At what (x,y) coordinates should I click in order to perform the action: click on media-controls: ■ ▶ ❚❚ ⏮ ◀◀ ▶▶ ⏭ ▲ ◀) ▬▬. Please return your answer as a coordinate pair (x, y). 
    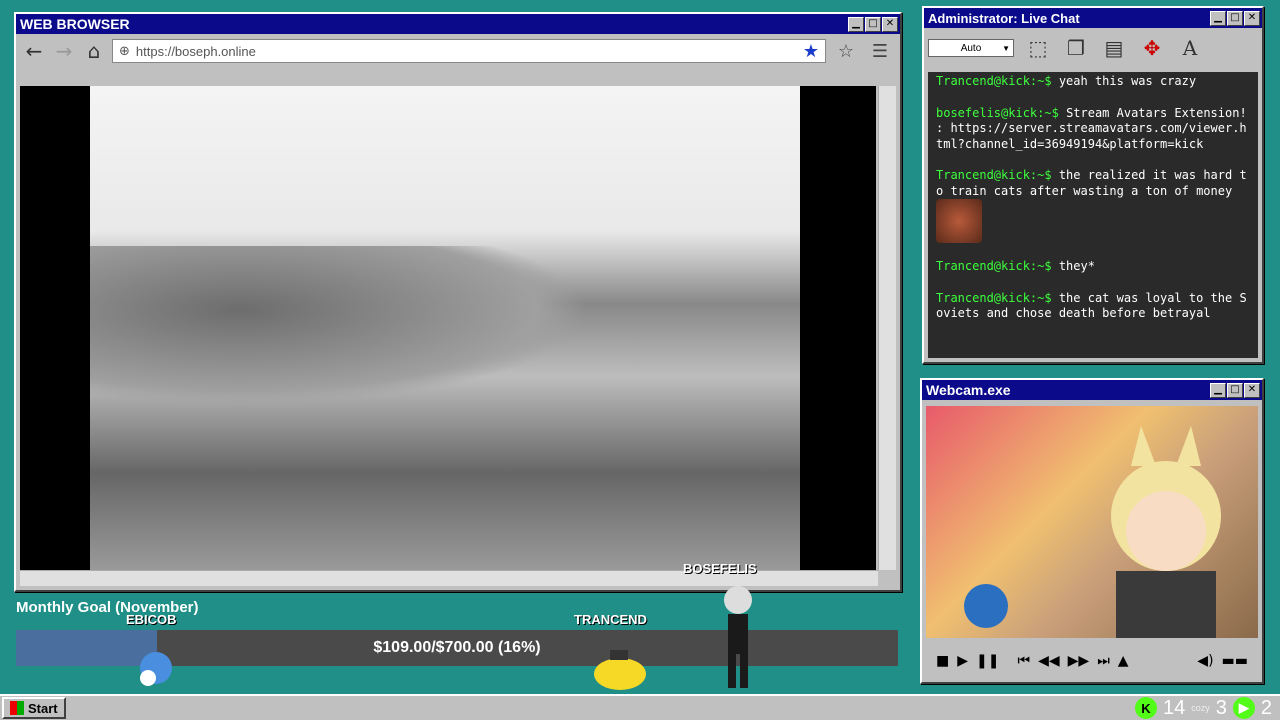
    Looking at the image, I should click on (1092, 661).